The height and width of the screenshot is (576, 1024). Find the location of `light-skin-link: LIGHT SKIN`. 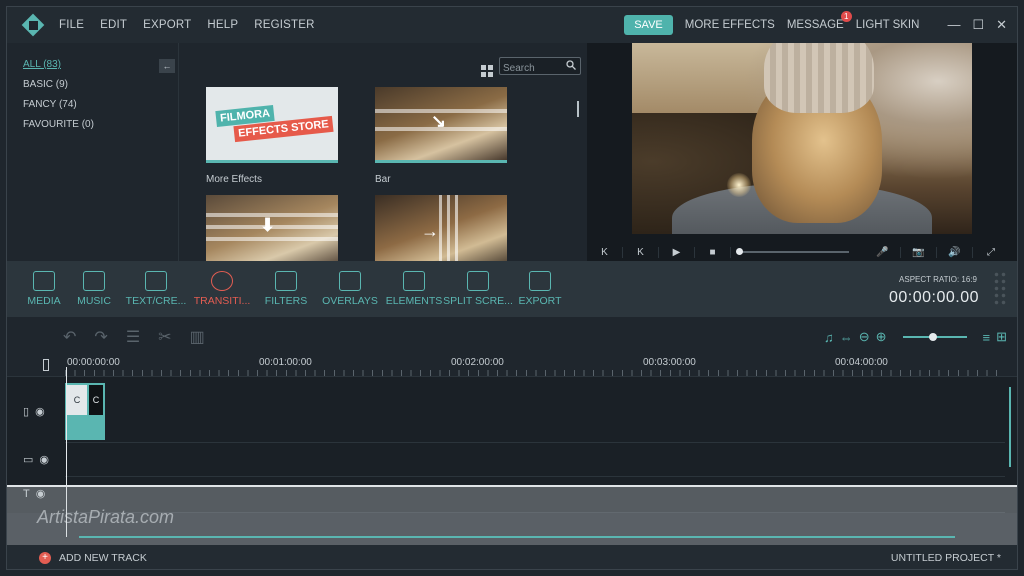

light-skin-link: LIGHT SKIN is located at coordinates (888, 25).